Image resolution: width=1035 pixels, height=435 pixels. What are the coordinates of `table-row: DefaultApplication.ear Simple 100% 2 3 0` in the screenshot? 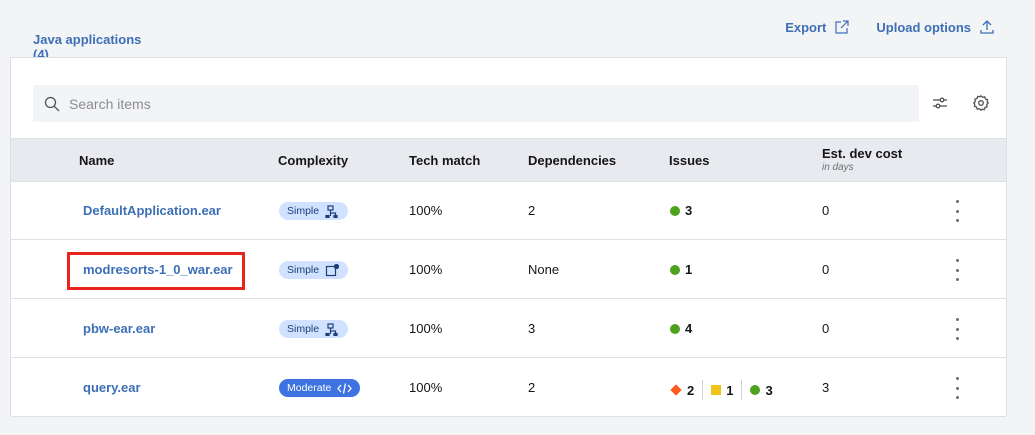 It's located at (508, 211).